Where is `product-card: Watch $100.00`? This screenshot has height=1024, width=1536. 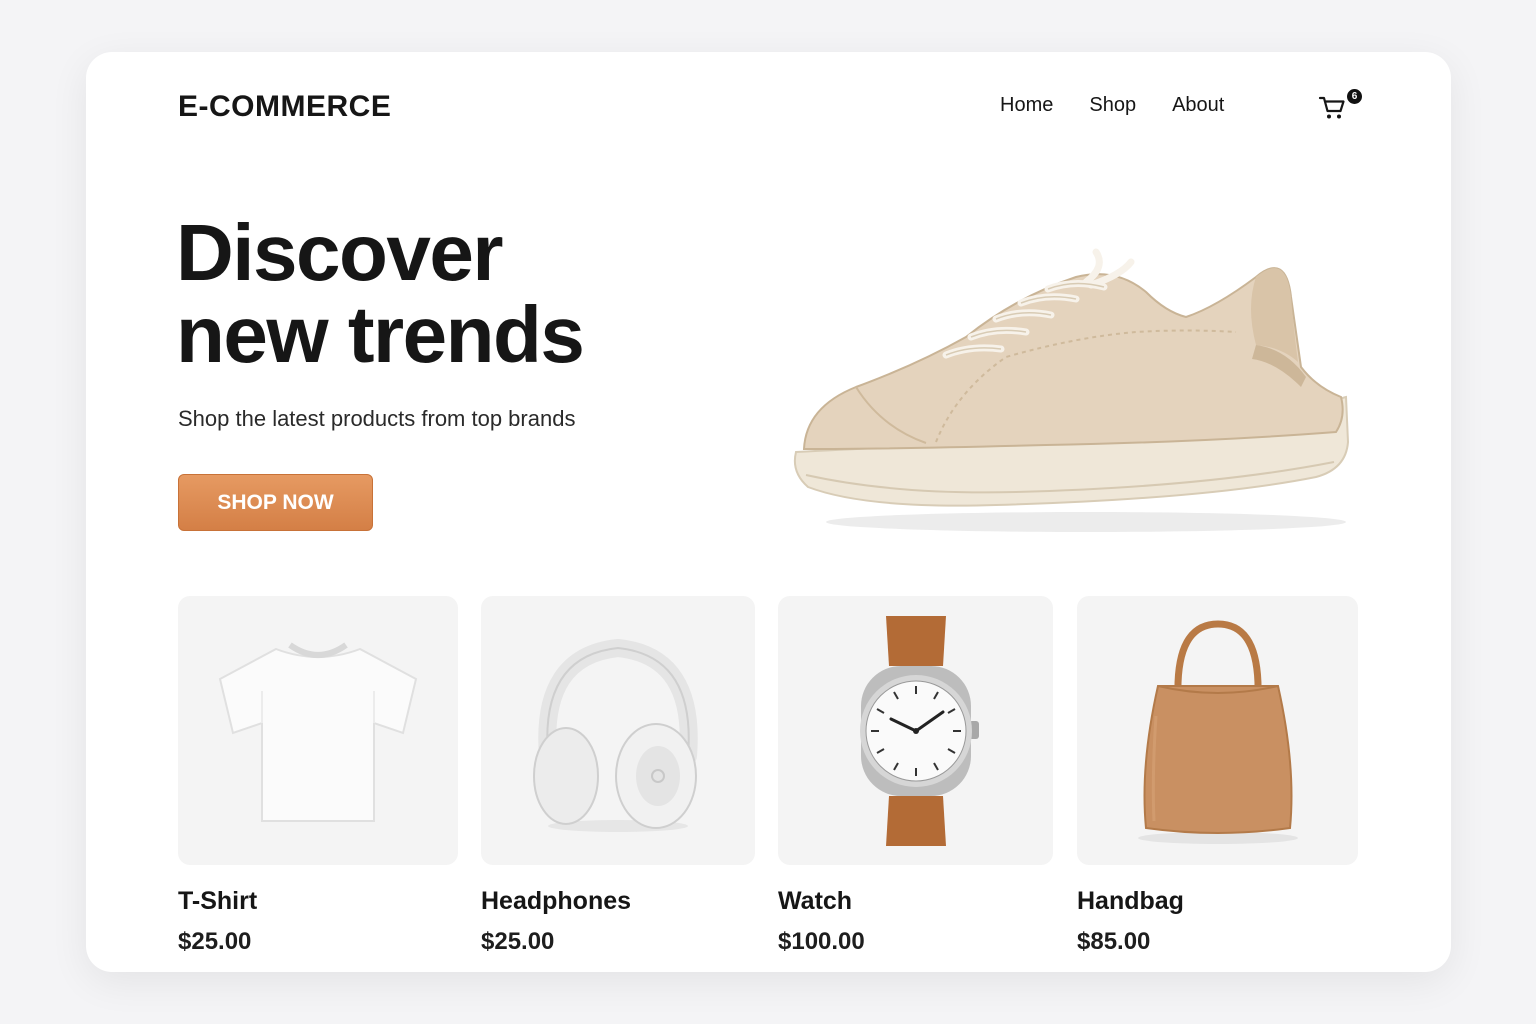 product-card: Watch $100.00 is located at coordinates (915, 776).